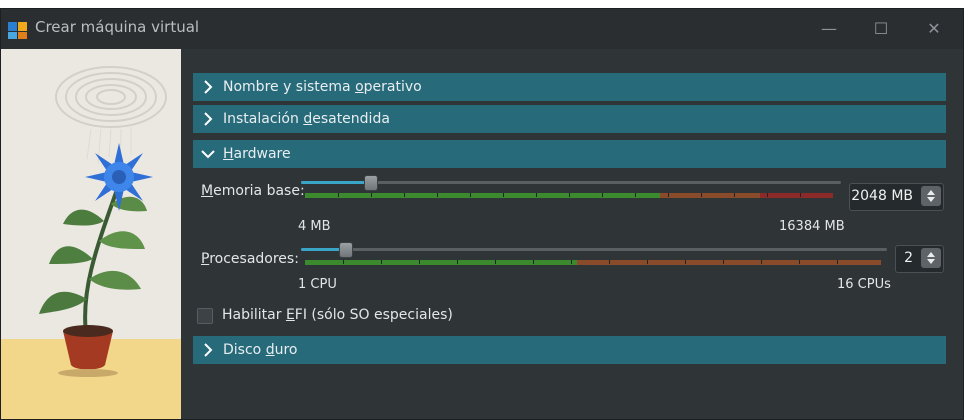 The image size is (968, 420). I want to click on memory-spinbox: 2048 MB, so click(896, 197).